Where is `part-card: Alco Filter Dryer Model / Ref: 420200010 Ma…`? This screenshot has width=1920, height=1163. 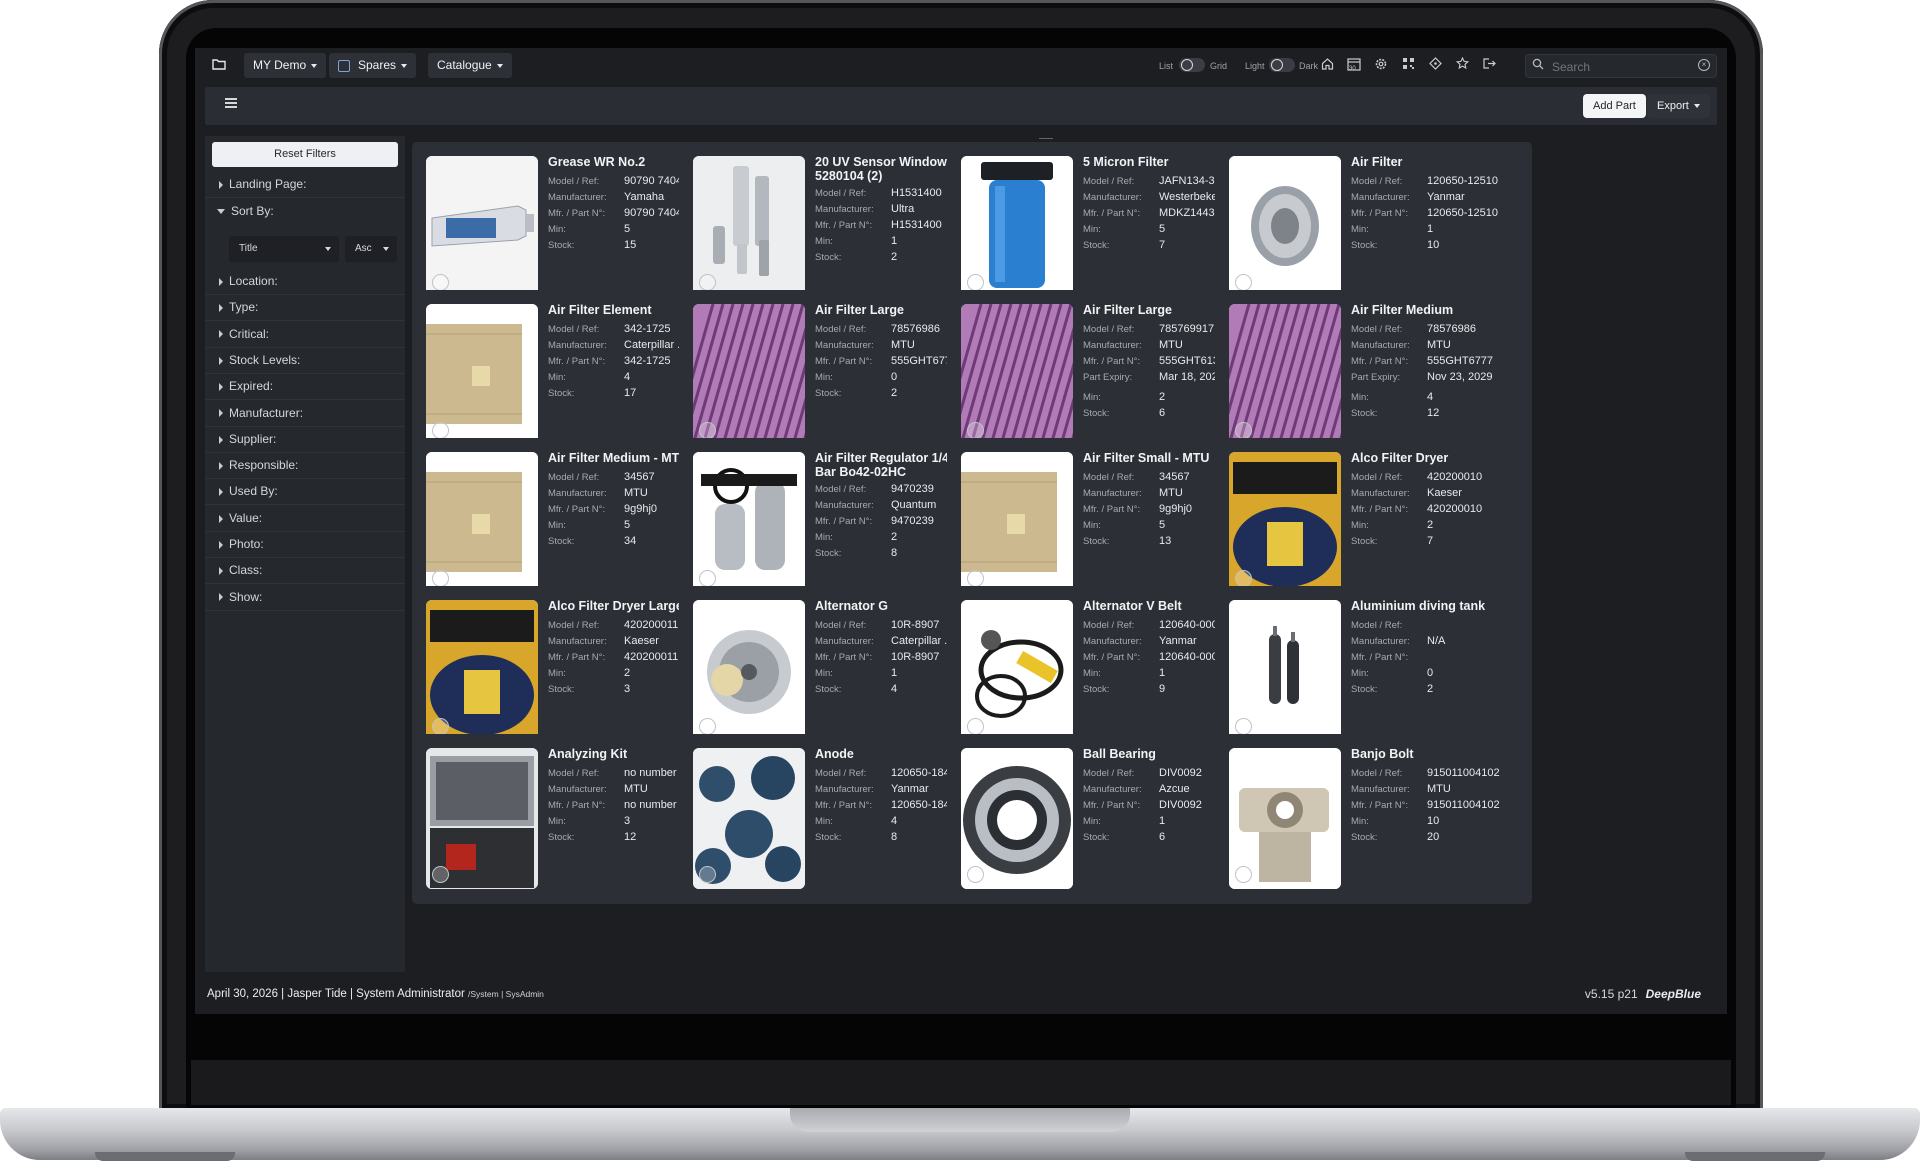 part-card: Alco Filter Dryer Model / Ref: 420200010 Ma… is located at coordinates (1373, 523).